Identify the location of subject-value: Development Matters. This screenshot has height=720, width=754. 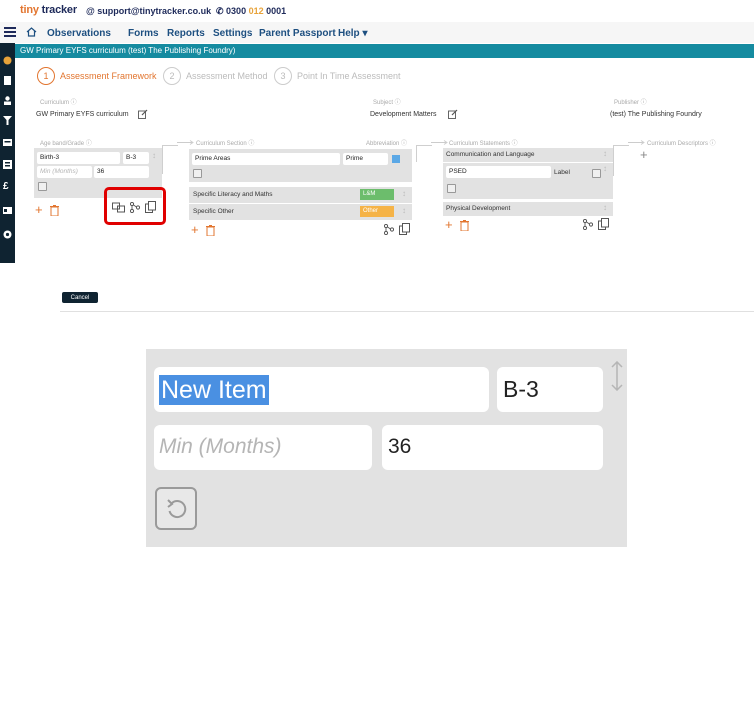
(403, 114).